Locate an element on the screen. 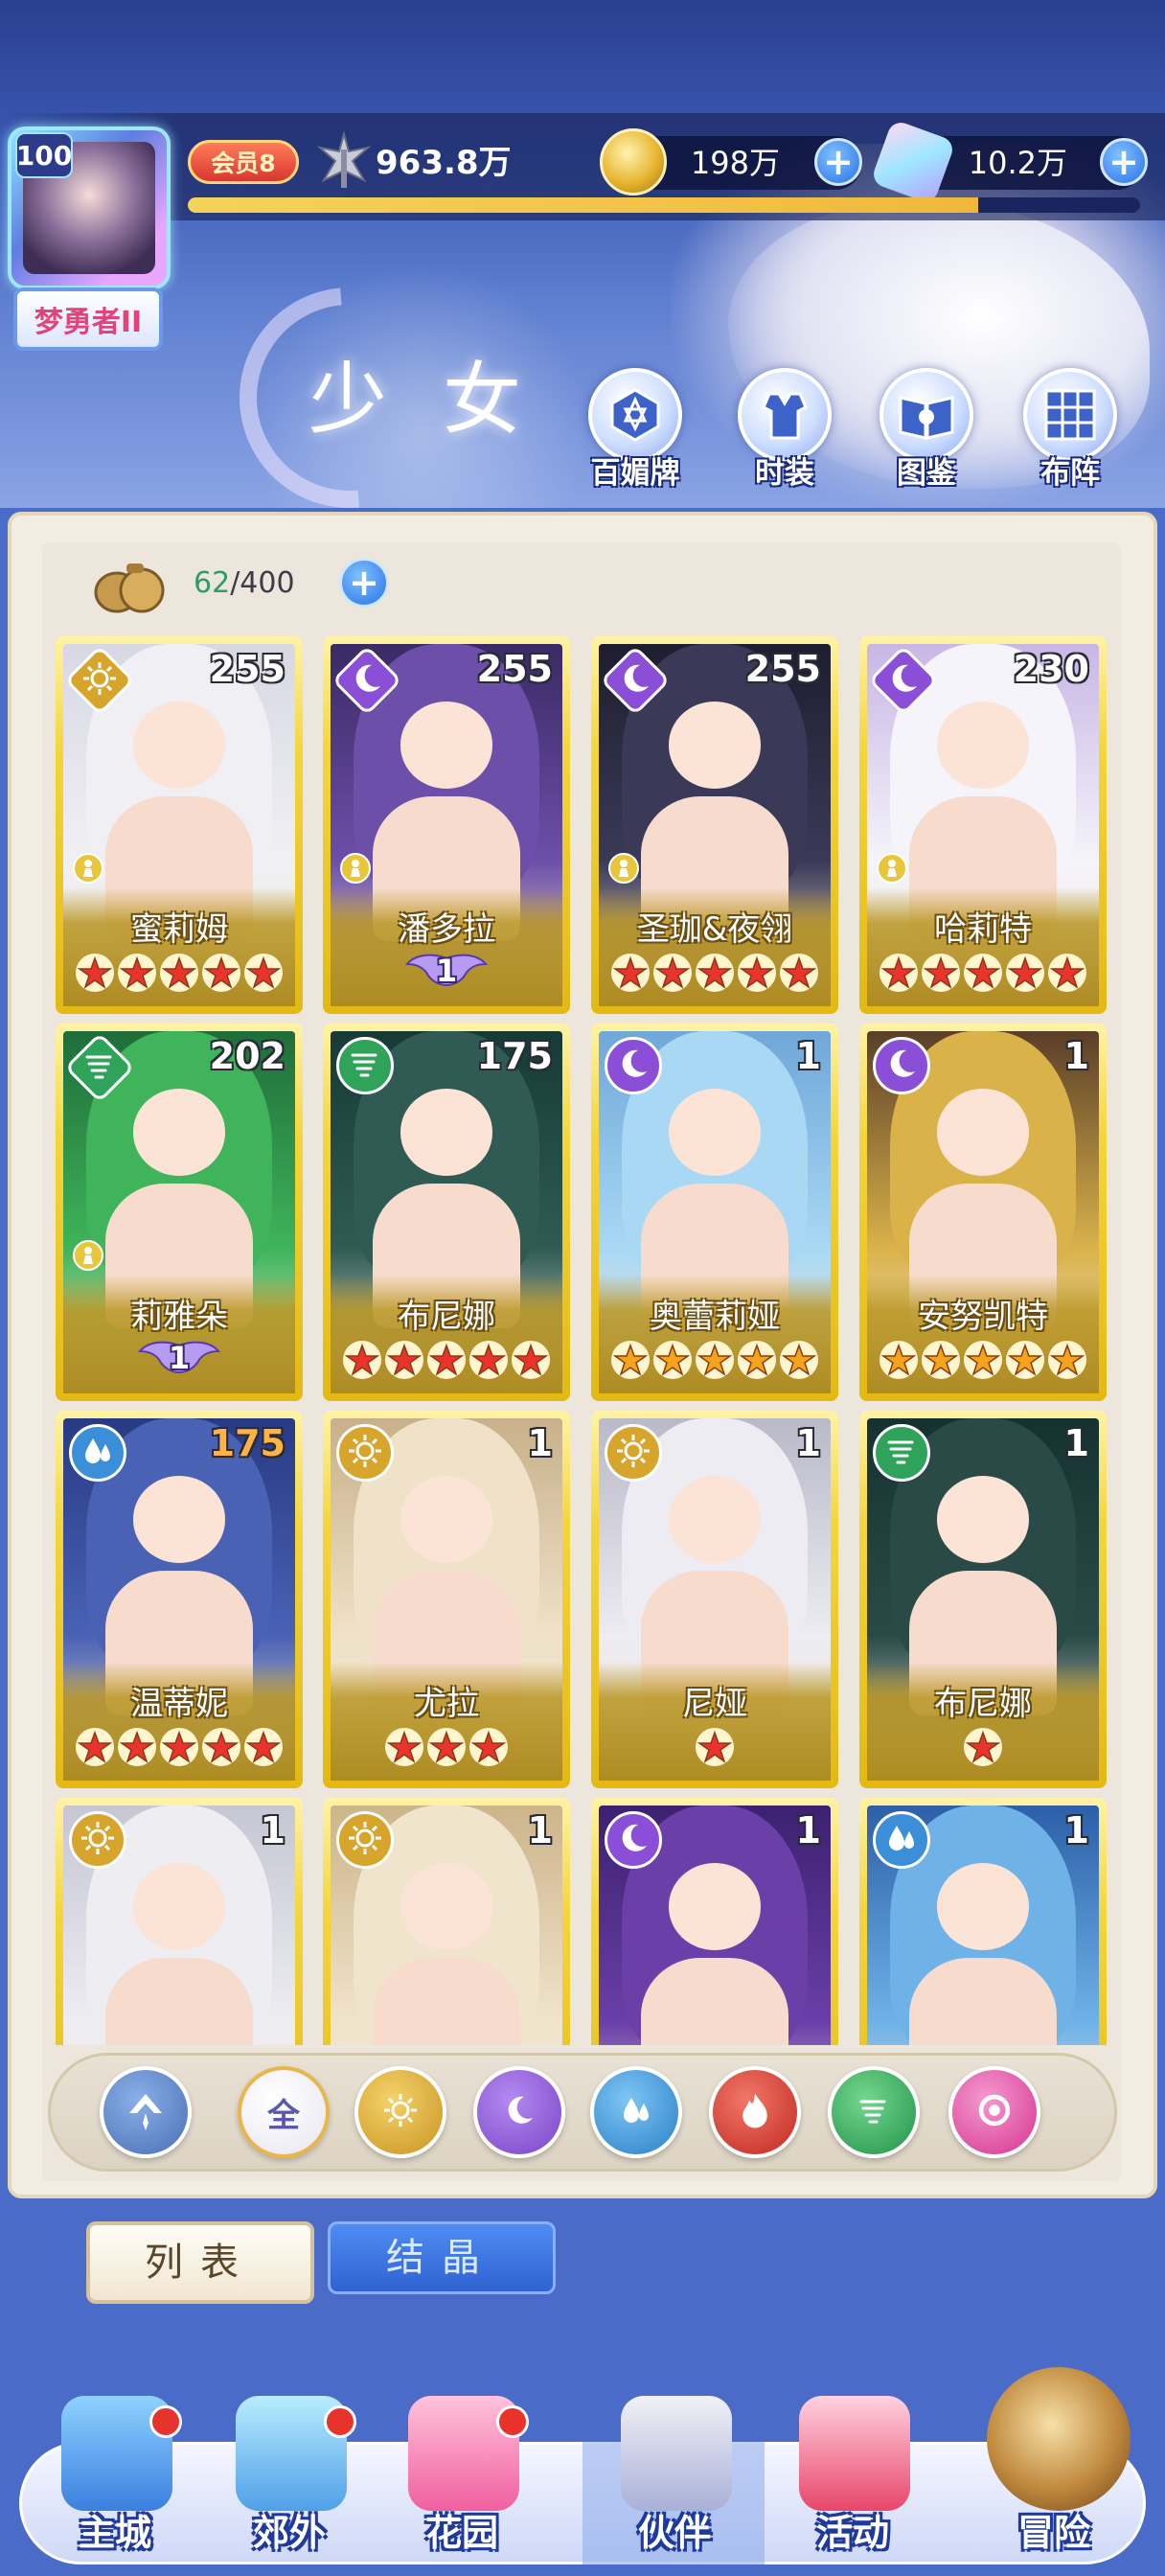  notification-dot-icon is located at coordinates (512, 2421).